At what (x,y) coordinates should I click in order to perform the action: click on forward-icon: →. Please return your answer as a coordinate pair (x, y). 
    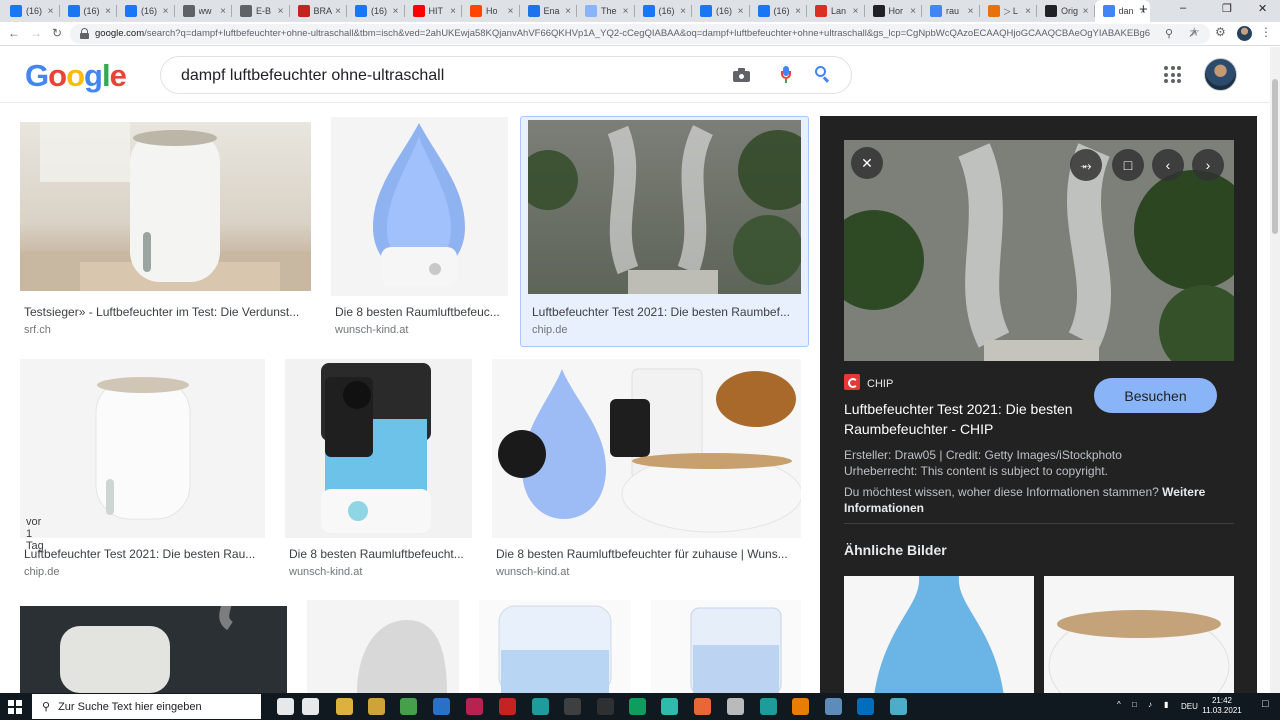
    Looking at the image, I should click on (36, 33).